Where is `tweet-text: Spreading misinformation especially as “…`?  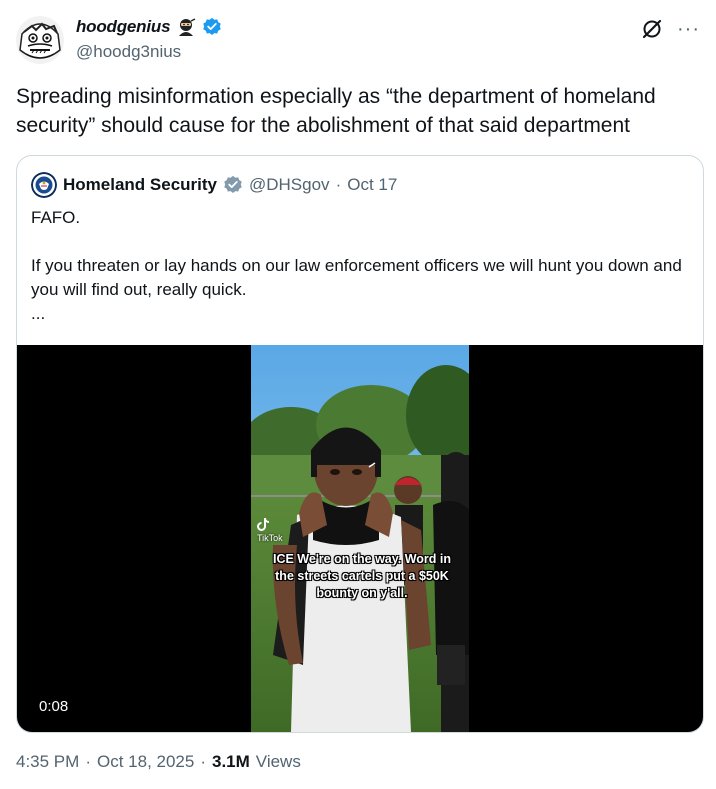 tweet-text: Spreading misinformation especially as “… is located at coordinates (336, 111).